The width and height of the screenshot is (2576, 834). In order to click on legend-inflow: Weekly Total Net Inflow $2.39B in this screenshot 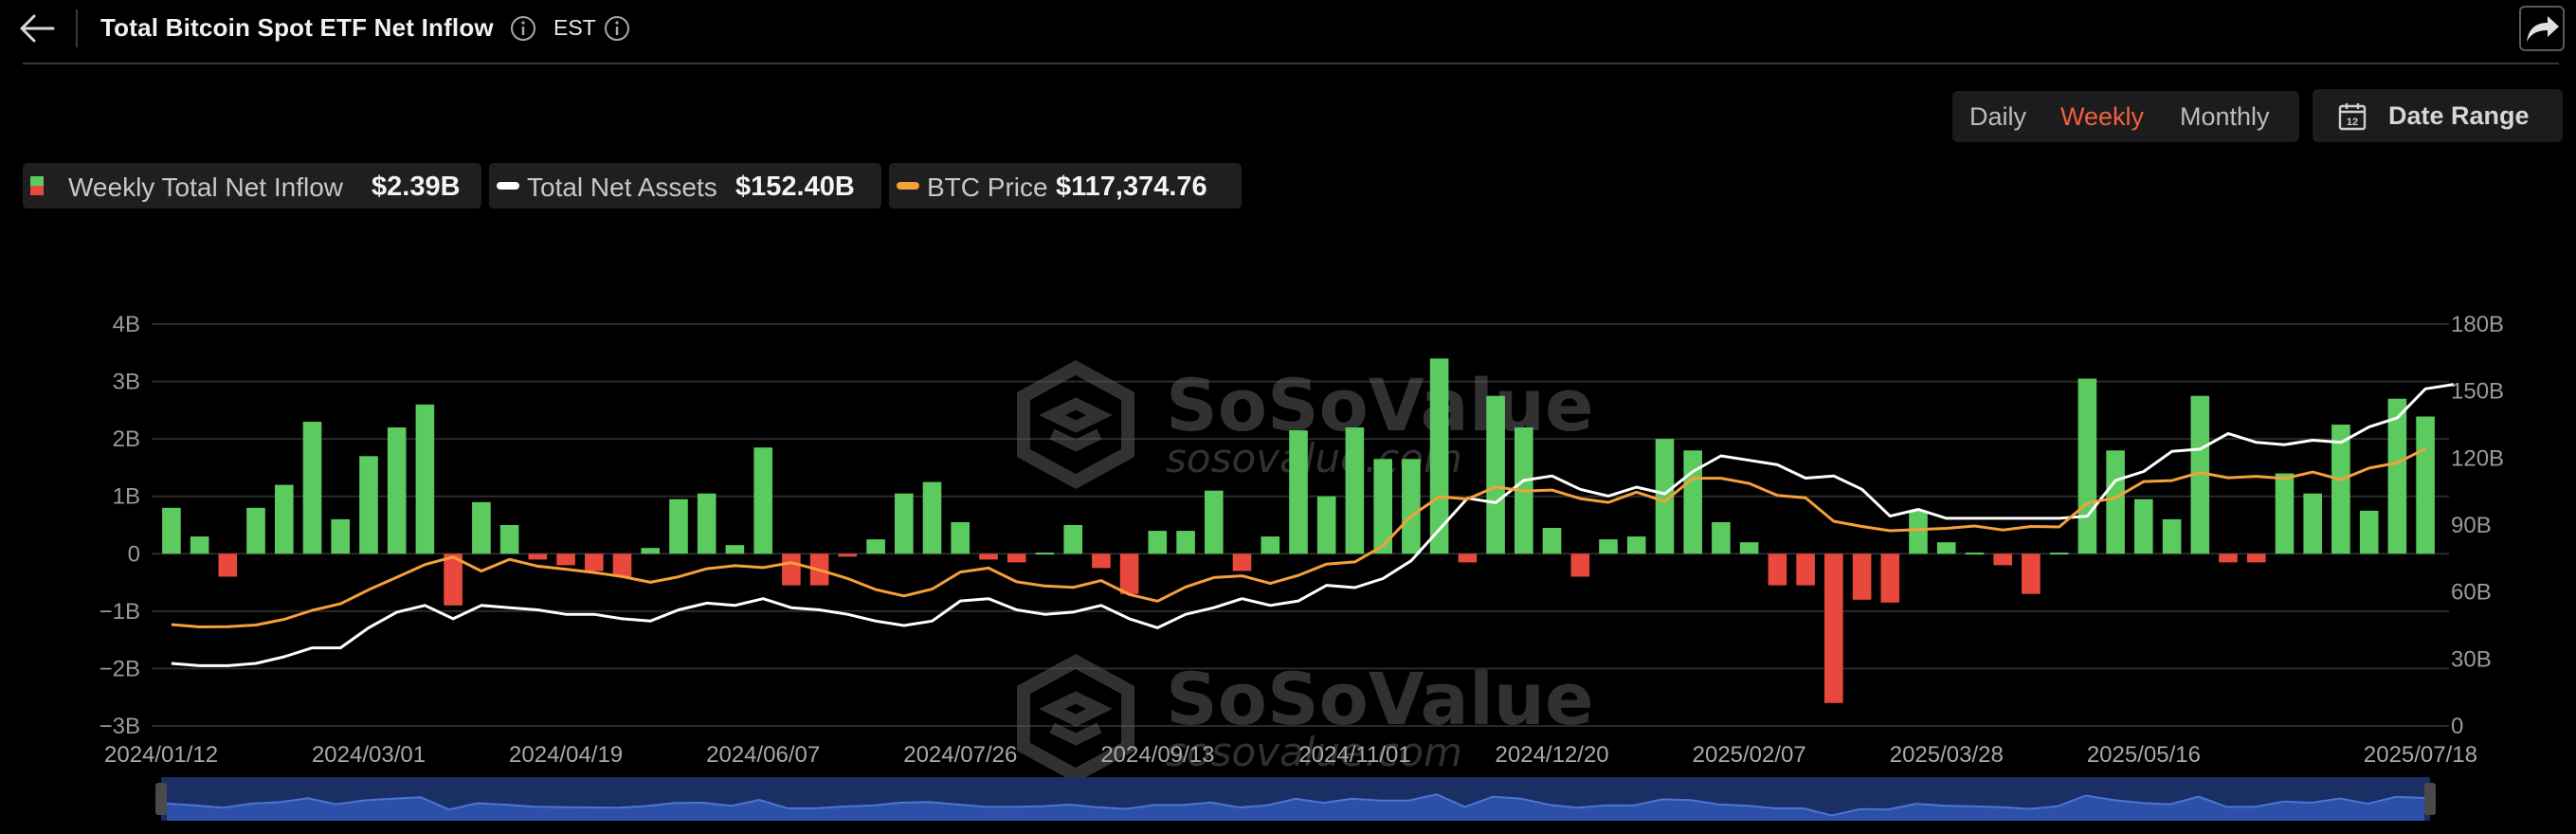, I will do `click(252, 186)`.